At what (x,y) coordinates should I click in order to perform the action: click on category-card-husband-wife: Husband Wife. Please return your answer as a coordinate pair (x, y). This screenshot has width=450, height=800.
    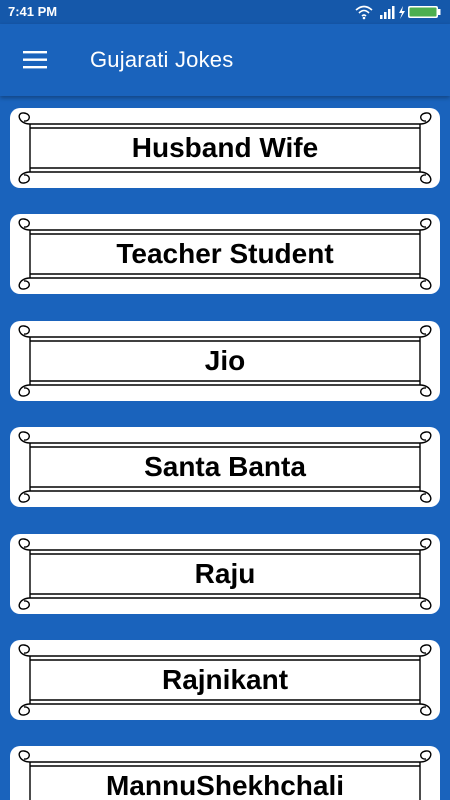
    Looking at the image, I should click on (225, 148).